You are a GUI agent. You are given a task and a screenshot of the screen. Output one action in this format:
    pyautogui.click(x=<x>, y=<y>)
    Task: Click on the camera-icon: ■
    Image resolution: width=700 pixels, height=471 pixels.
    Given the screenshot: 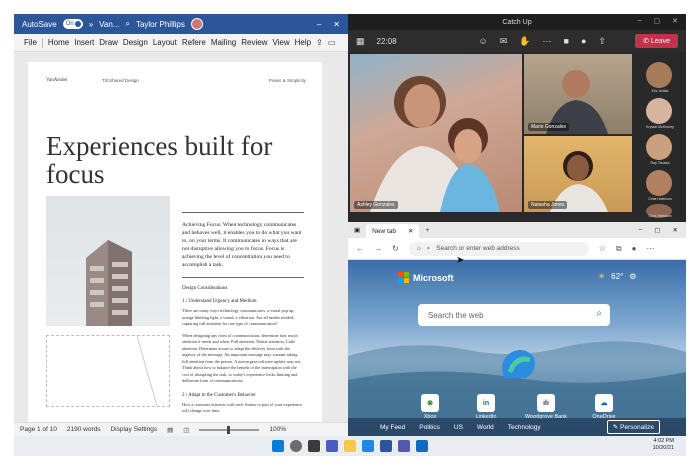 What is the action you would take?
    pyautogui.click(x=566, y=41)
    